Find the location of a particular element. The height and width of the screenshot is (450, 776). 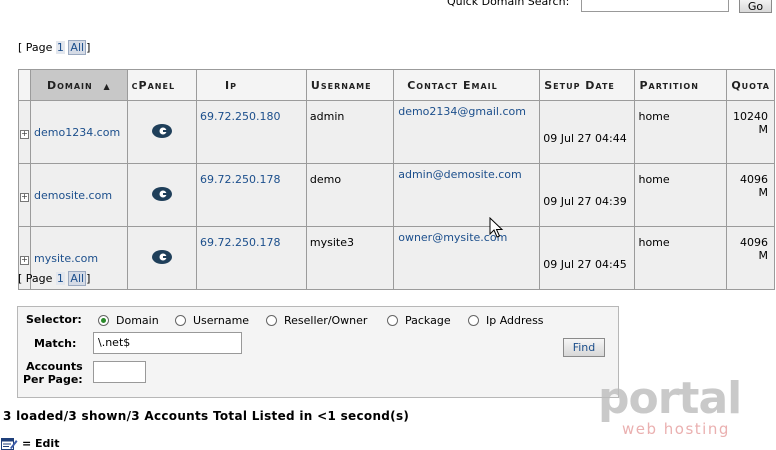

quota-cell: 10240 M is located at coordinates (750, 132).